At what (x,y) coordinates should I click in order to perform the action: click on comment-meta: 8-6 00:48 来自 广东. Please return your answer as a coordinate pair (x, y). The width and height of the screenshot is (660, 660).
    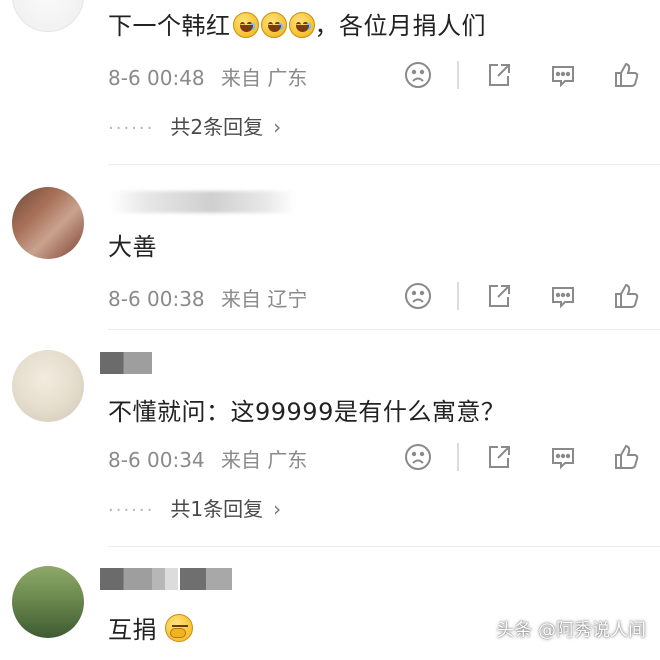
    Looking at the image, I should click on (207, 76).